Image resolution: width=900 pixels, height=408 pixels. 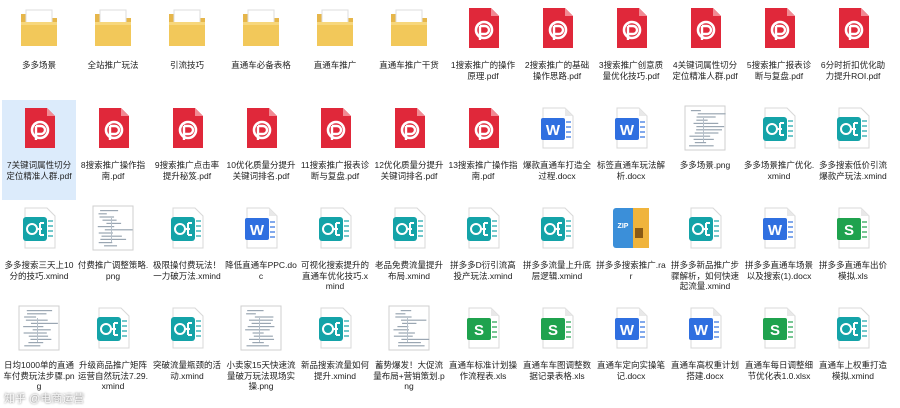 I want to click on file-name: 1搜索推广的操作原理.pdf, so click(x=483, y=70).